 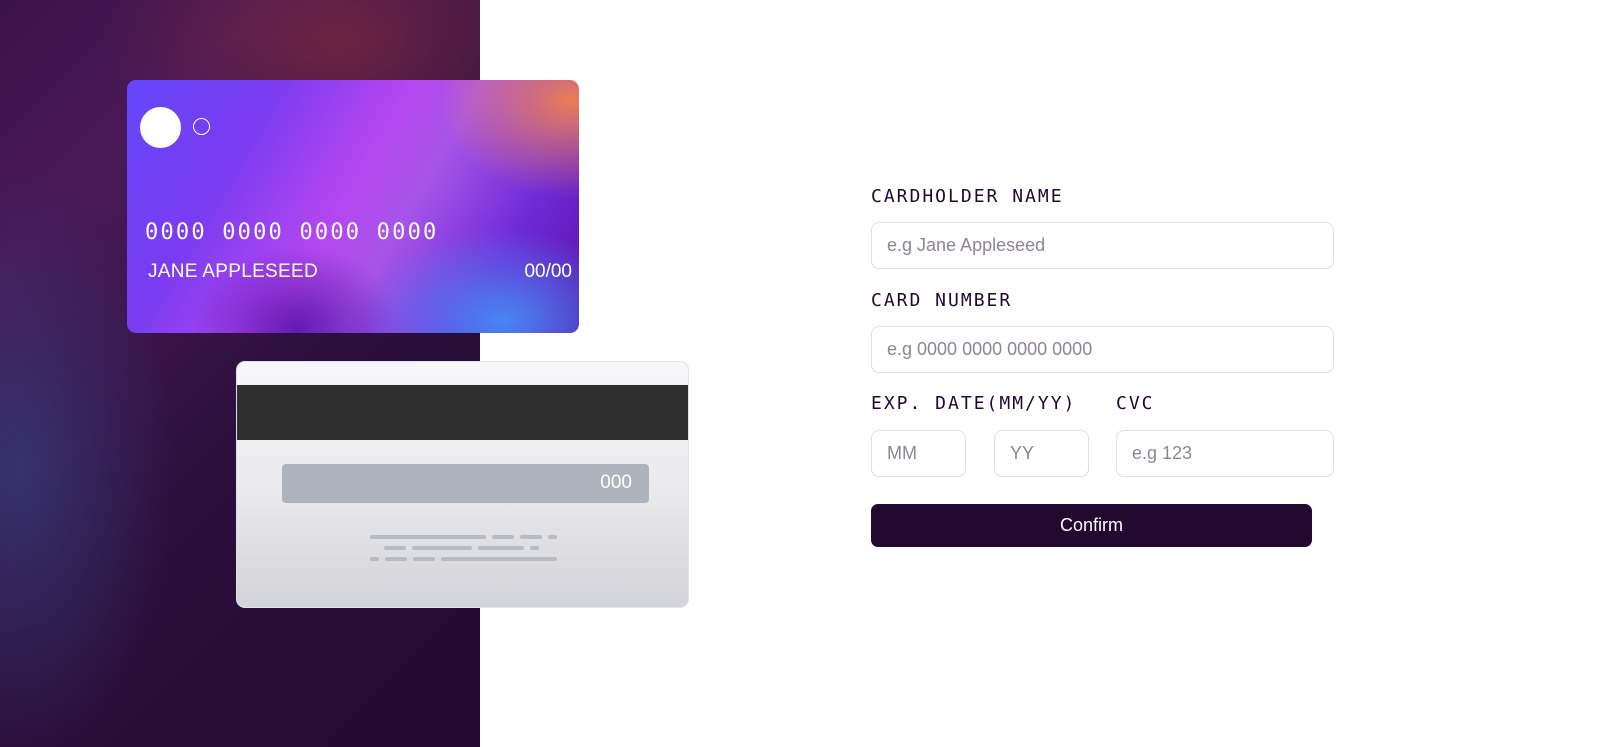 I want to click on card-back: 000, so click(x=462, y=484).